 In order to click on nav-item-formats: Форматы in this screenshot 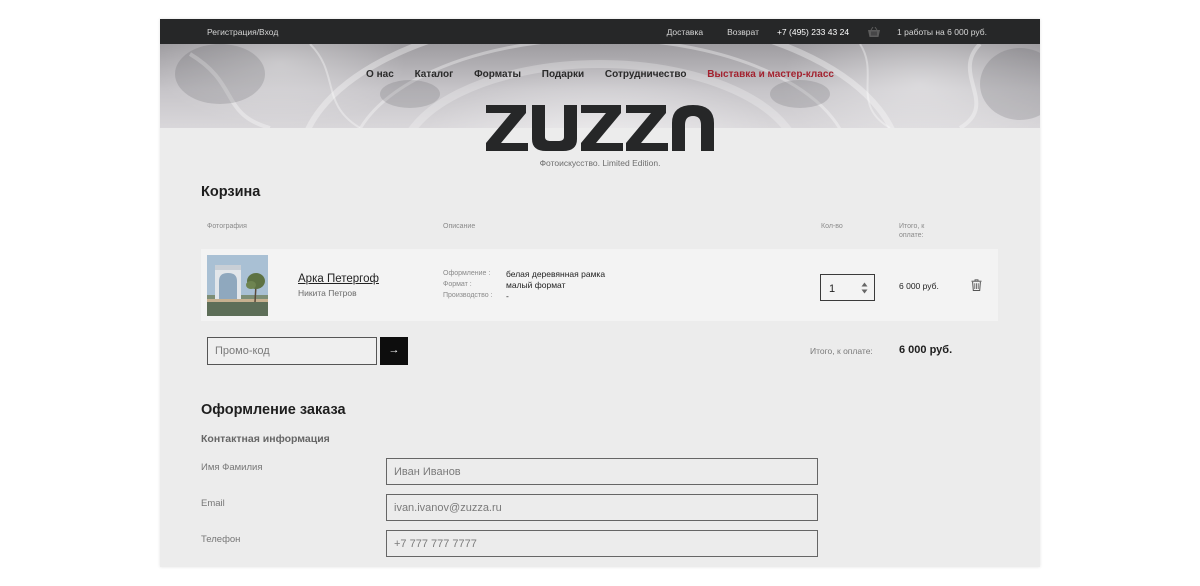, I will do `click(497, 74)`.